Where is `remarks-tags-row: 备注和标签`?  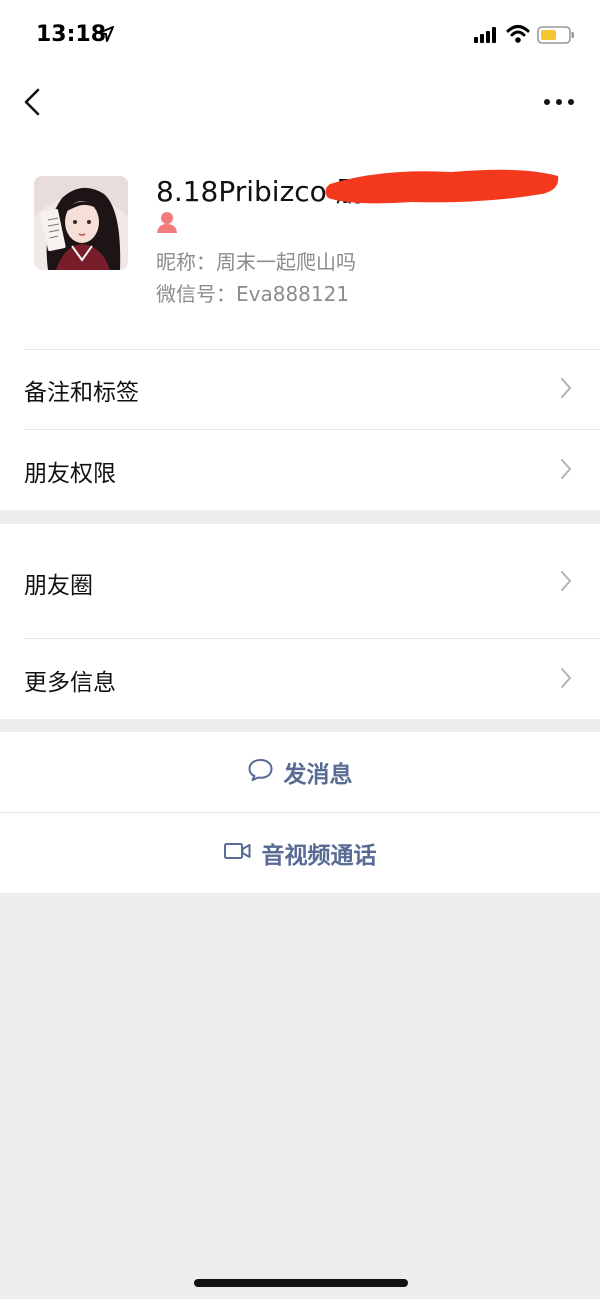
remarks-tags-row: 备注和标签 is located at coordinates (300, 389).